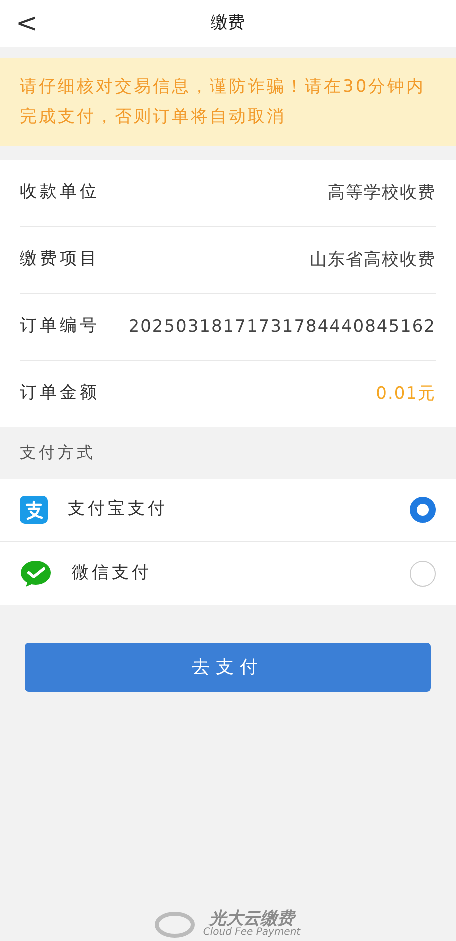 This screenshot has width=456, height=941. I want to click on payment-name: 微信支付, so click(112, 573).